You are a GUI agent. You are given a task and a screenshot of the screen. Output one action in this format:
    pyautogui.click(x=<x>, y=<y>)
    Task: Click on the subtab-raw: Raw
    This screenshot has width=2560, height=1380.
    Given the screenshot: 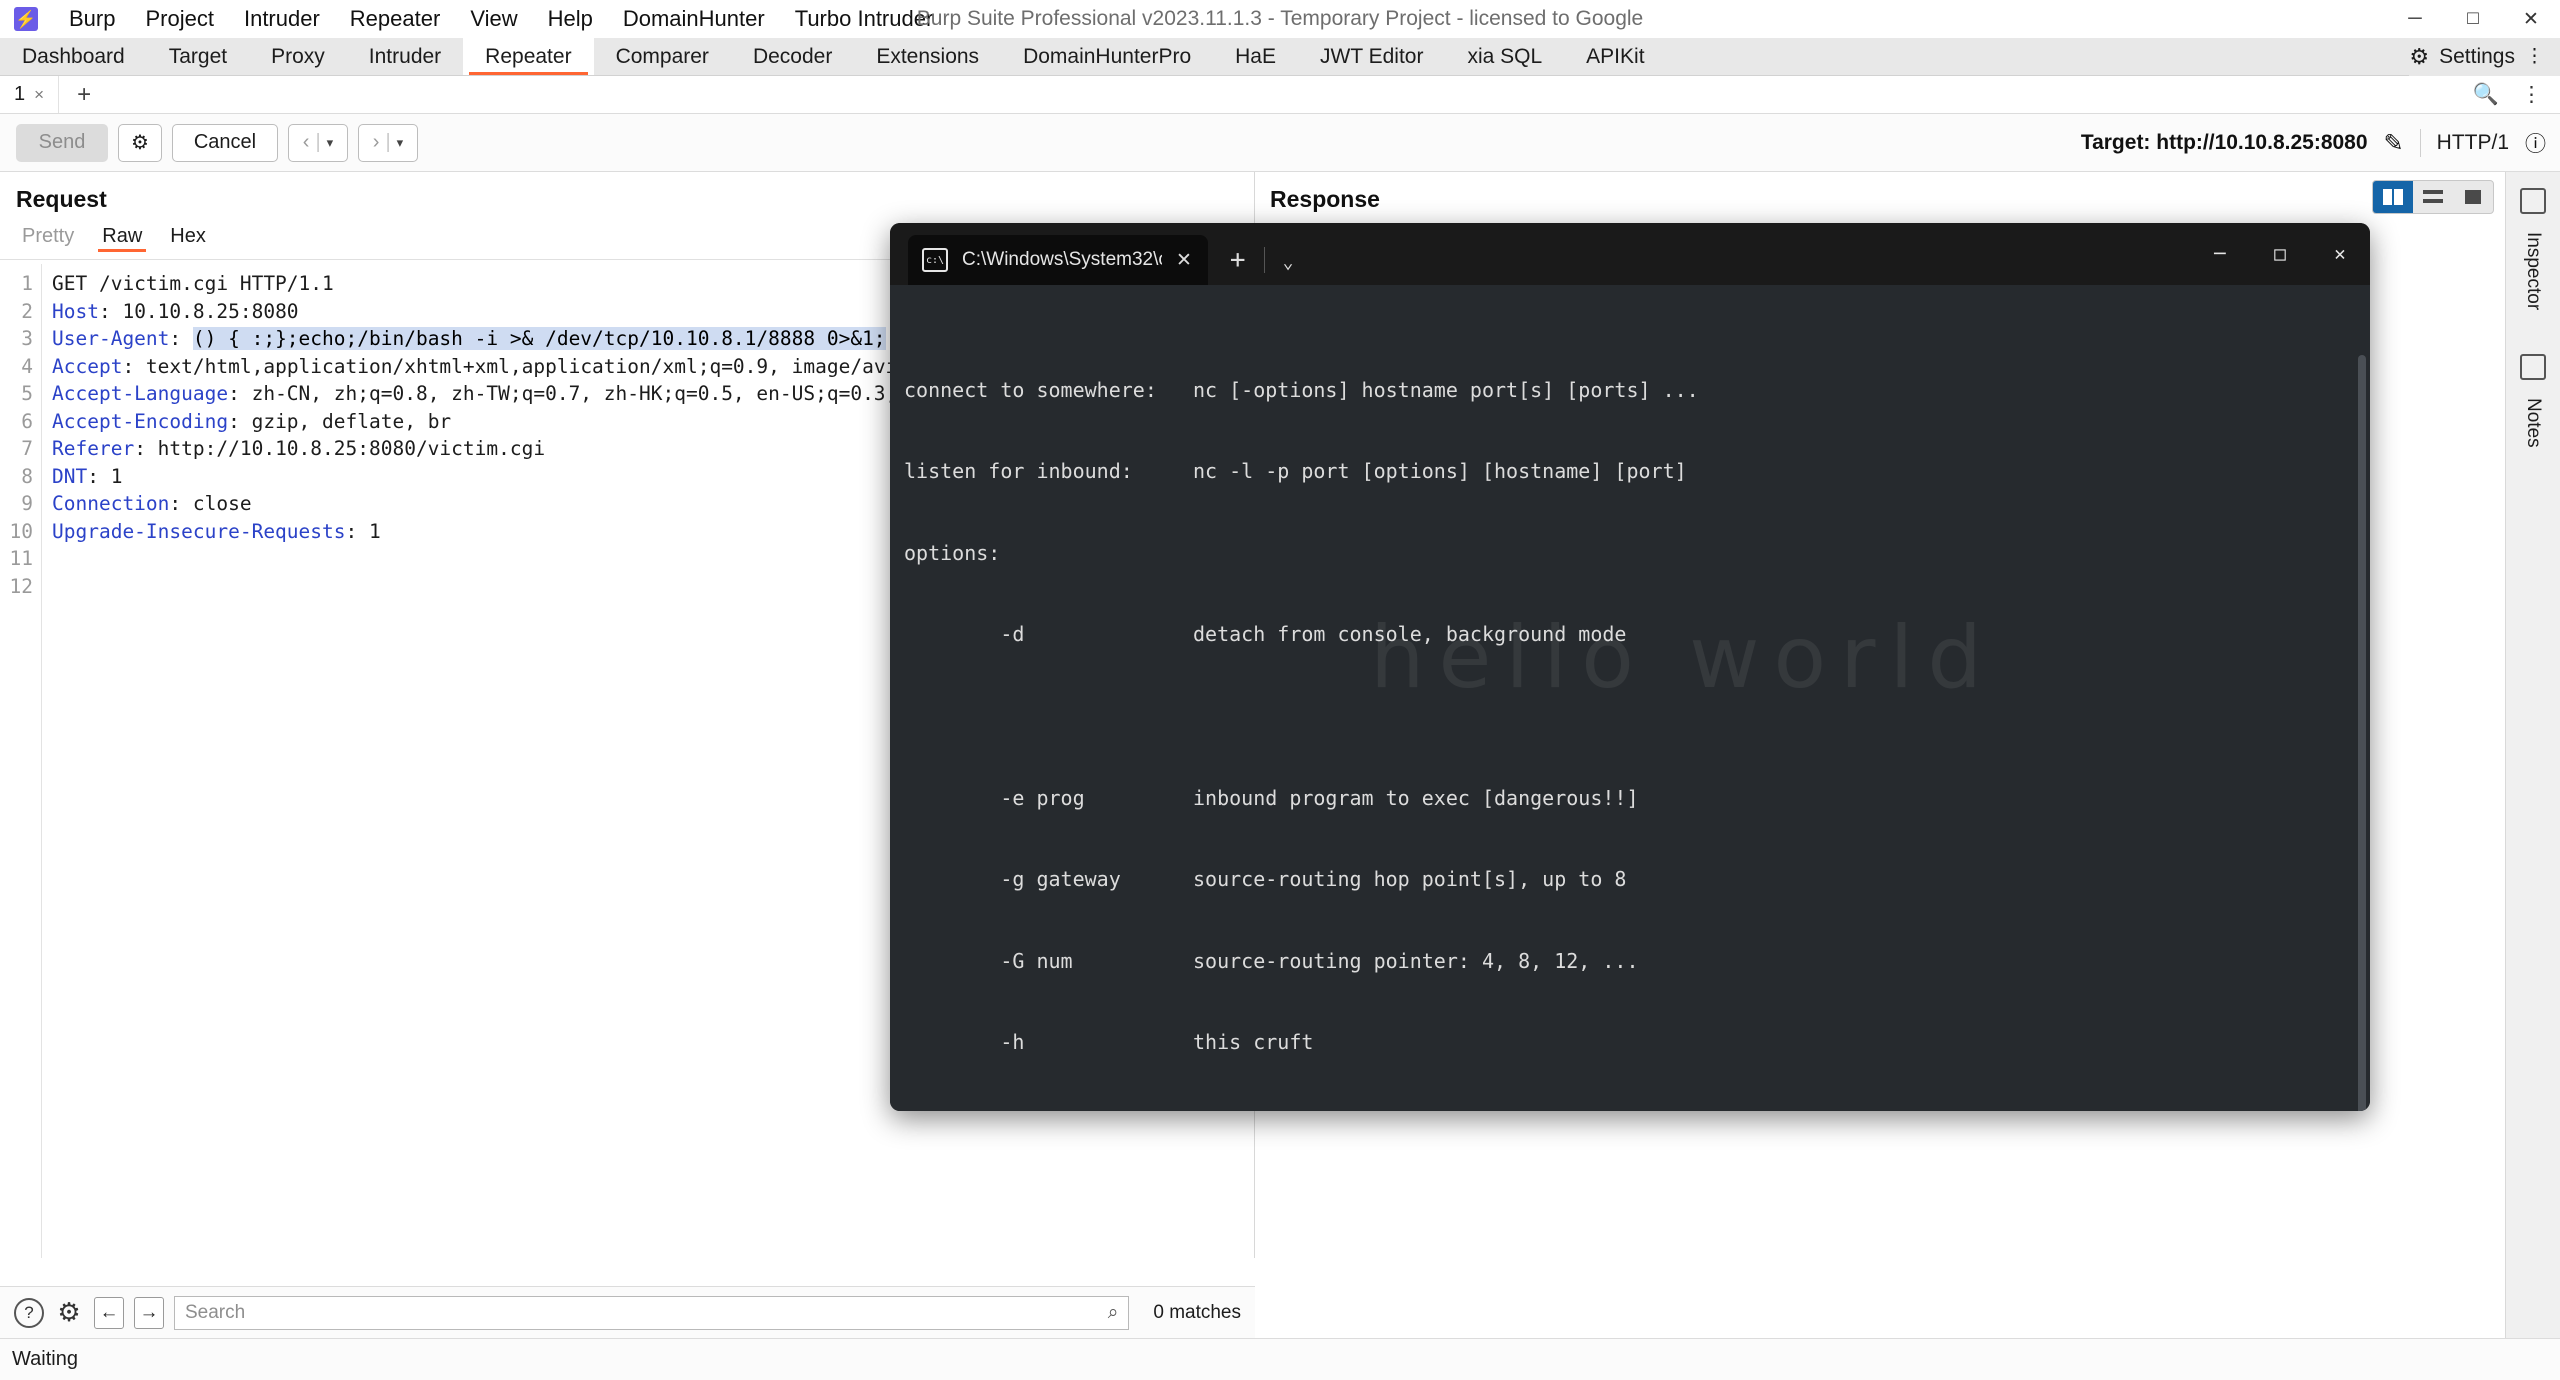 What is the action you would take?
    pyautogui.click(x=122, y=238)
    